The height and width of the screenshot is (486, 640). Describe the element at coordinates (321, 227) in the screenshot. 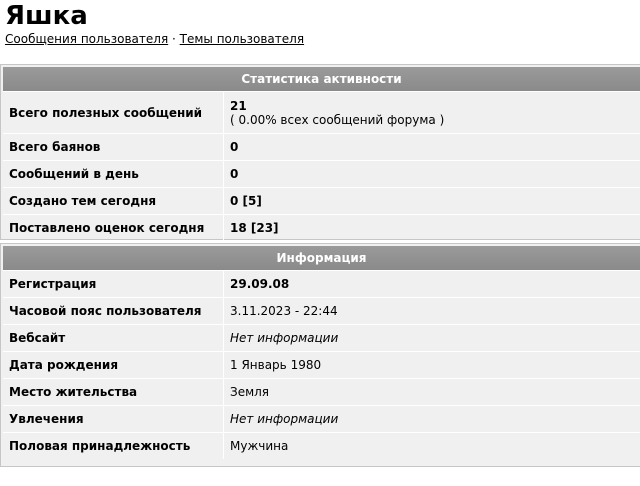

I see `stat-row-ratings-today: Поставлено оценок сегодня 18 [23]` at that location.